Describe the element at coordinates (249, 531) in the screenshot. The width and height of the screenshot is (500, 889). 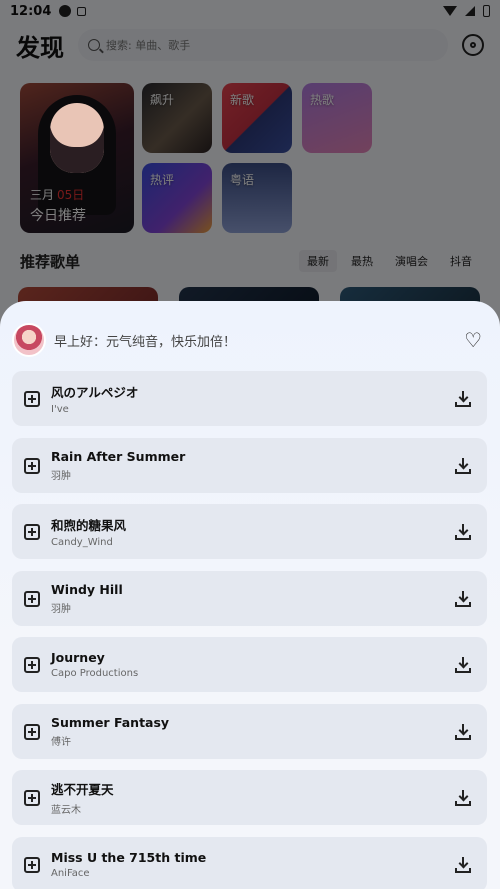
I see `song-row: 和煦的糖果风 Candy_Wind` at that location.